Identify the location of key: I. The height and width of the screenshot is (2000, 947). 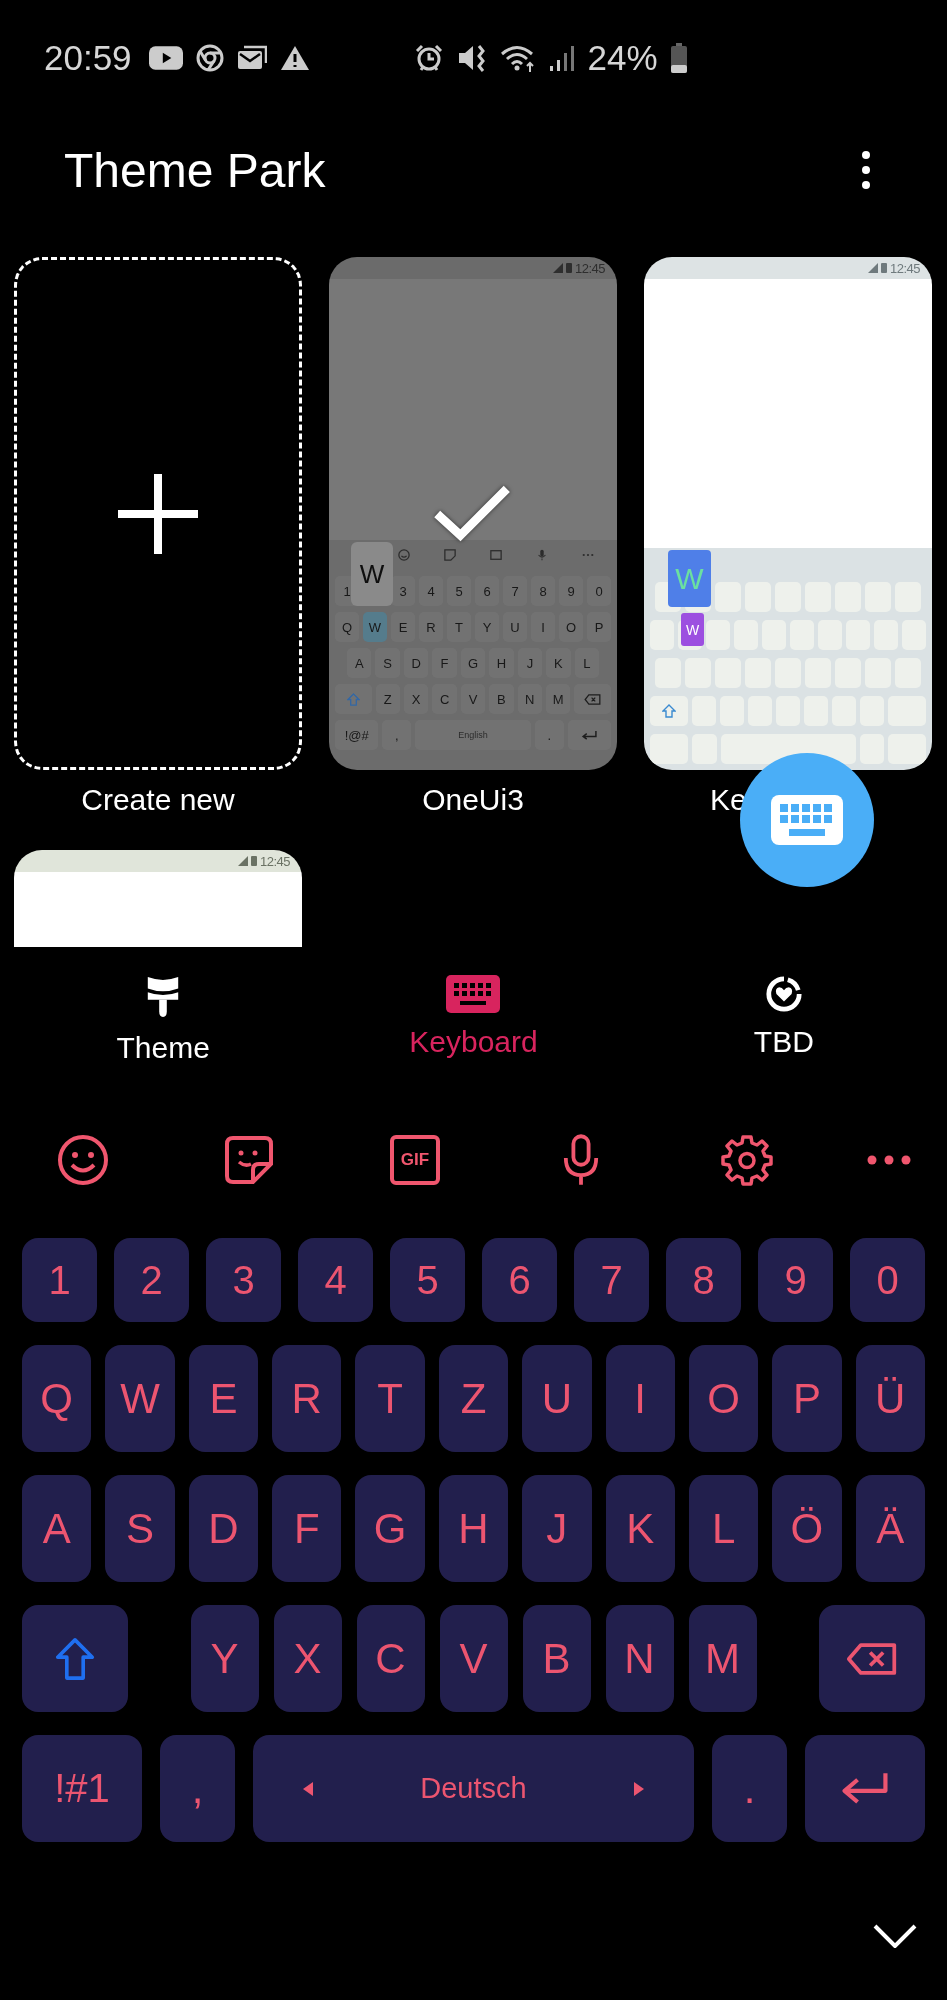
(640, 1398).